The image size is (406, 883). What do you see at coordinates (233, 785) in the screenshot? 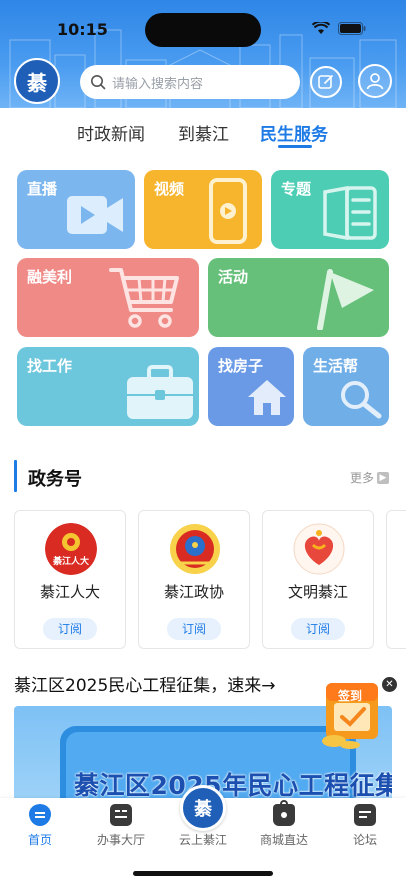
I see `banner-text: 綦江区2025年民心工程征集` at bounding box center [233, 785].